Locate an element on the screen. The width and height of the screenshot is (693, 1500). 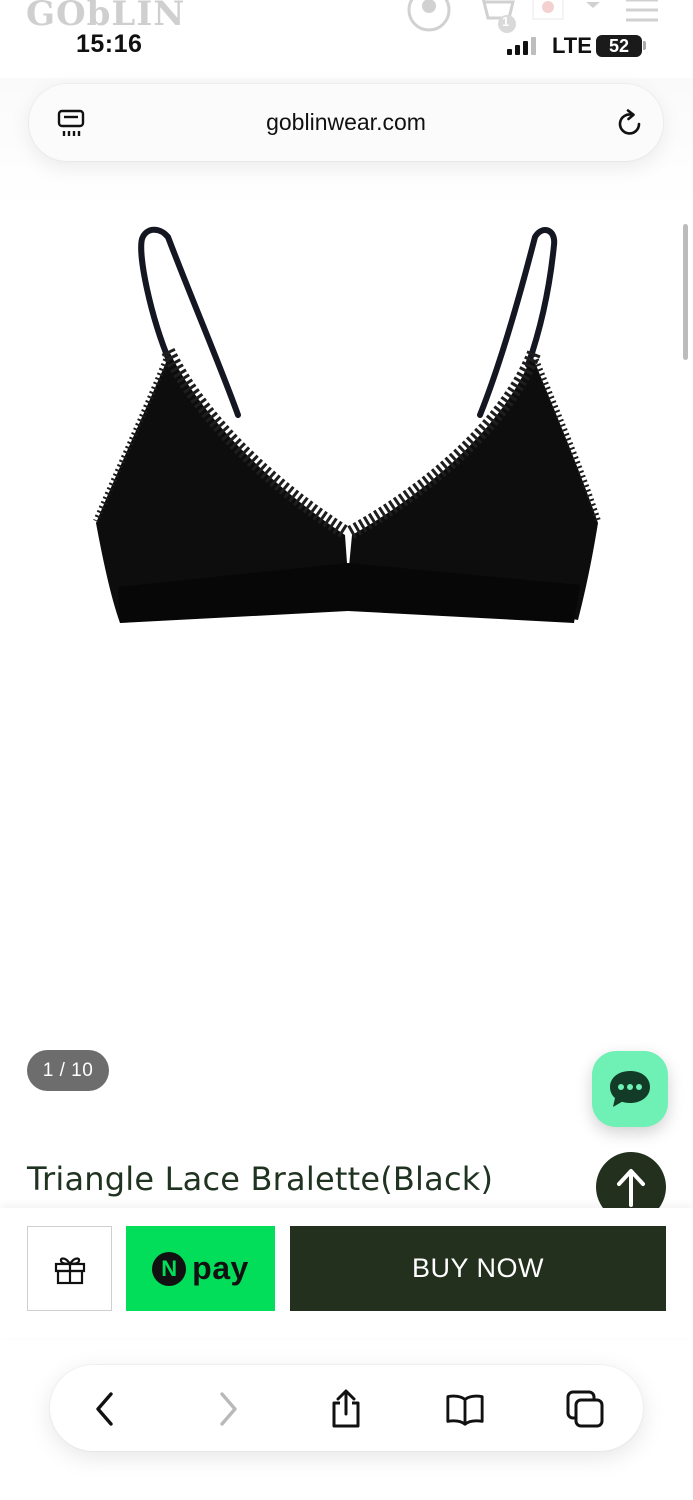
npay-label: pay is located at coordinates (220, 1268).